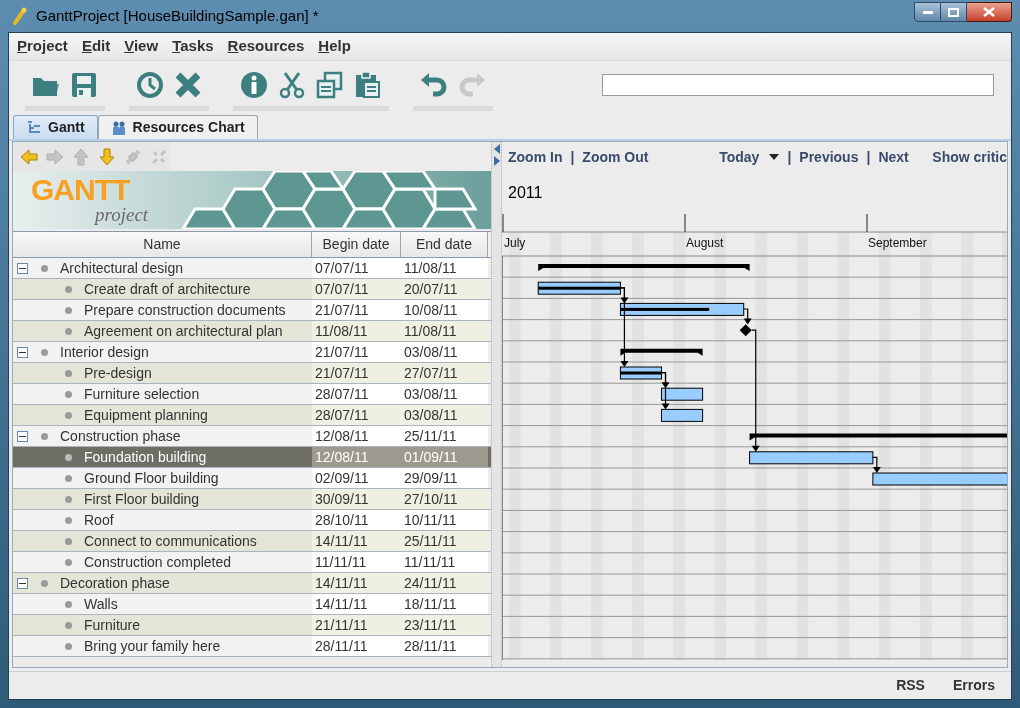  I want to click on status-link: Errors, so click(973, 685).